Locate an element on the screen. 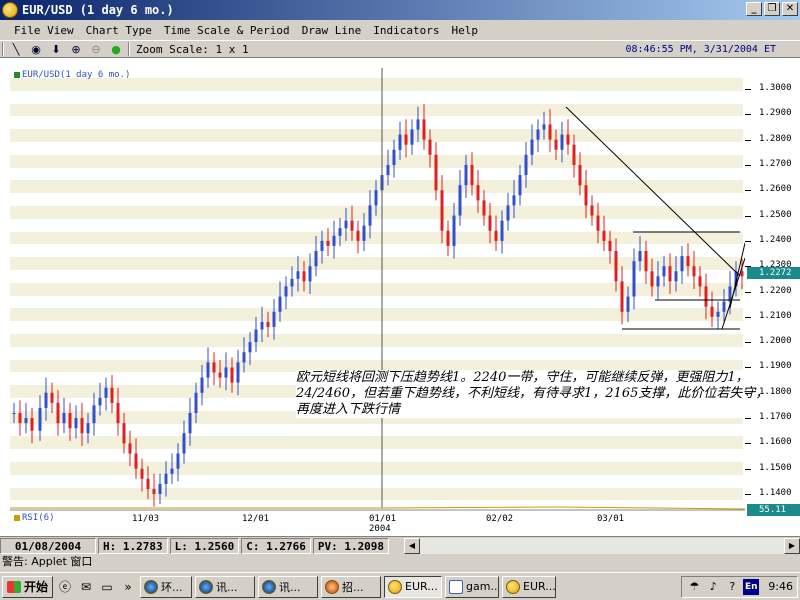 The image size is (800, 600). date-label: 01/01 is located at coordinates (383, 519).